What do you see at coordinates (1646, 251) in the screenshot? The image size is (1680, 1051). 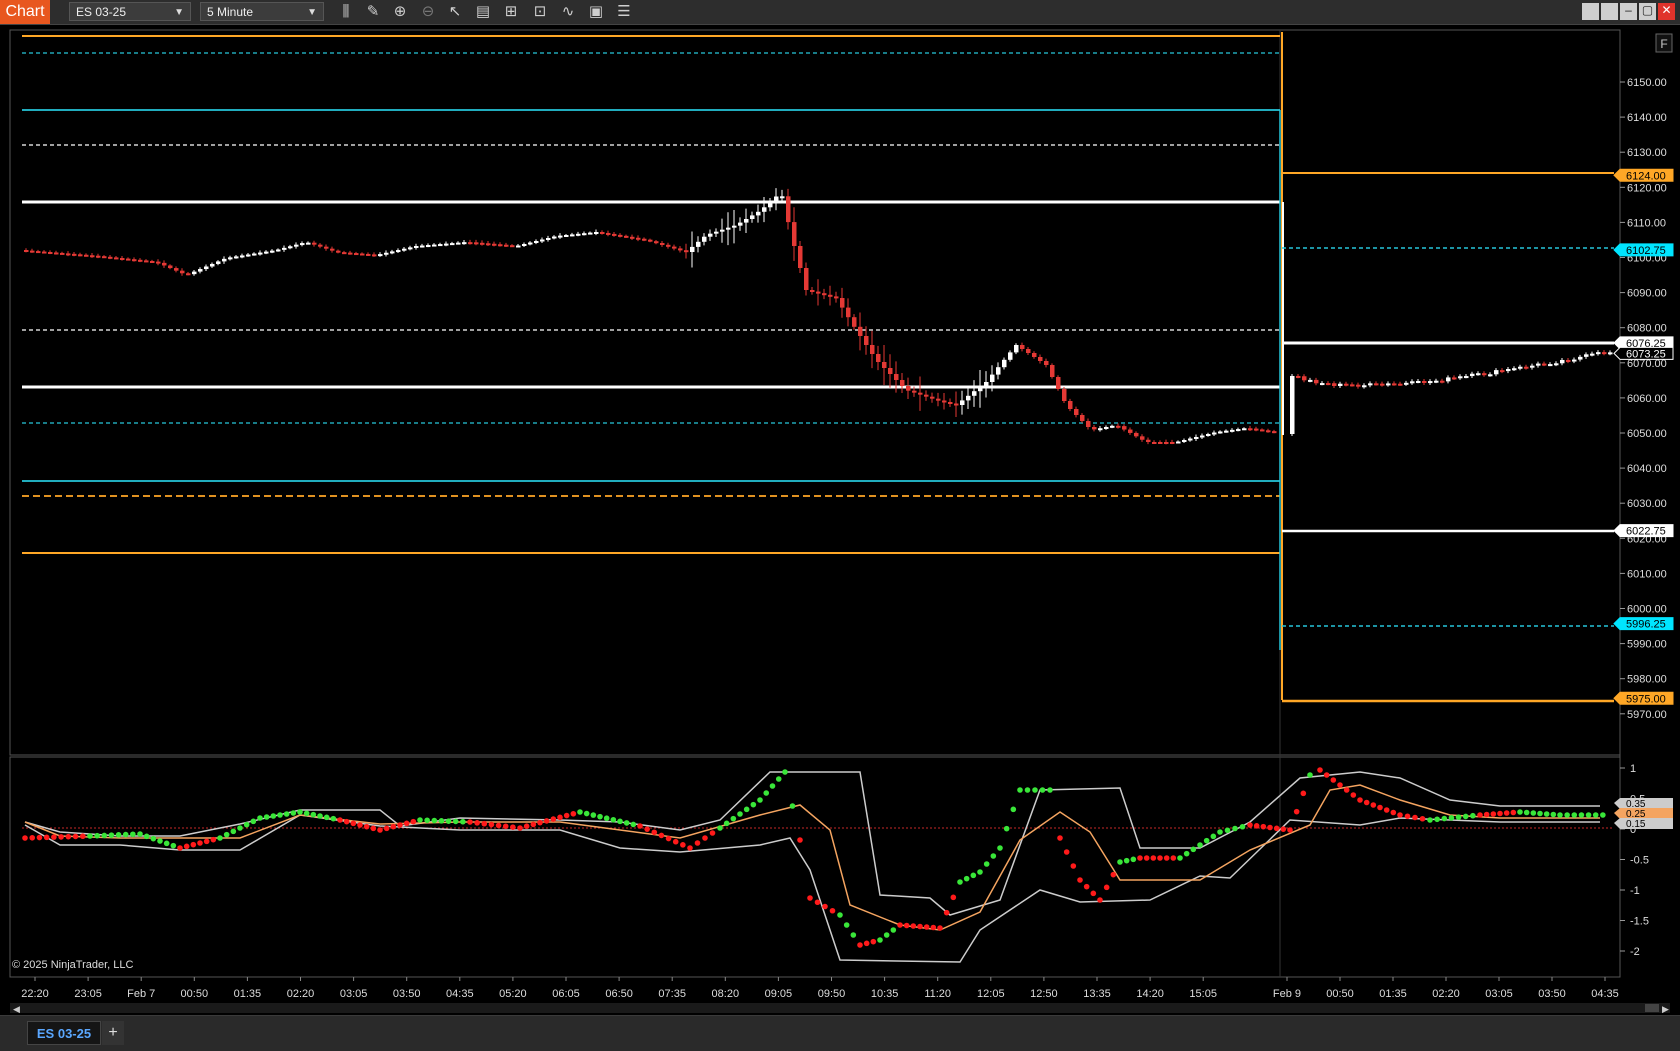 I see `price-marker-label: 6102.75` at bounding box center [1646, 251].